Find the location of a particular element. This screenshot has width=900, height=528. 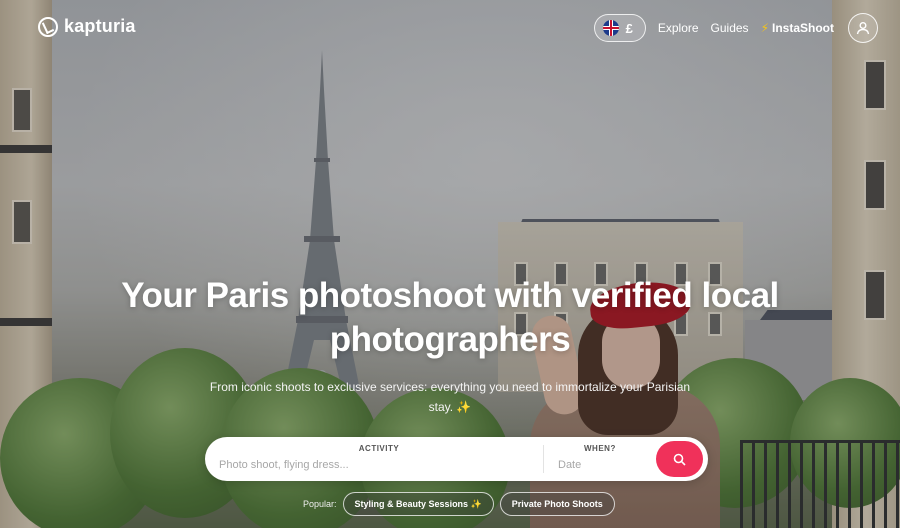

instashoot-link: ⚡ InstaShoot is located at coordinates (797, 28).